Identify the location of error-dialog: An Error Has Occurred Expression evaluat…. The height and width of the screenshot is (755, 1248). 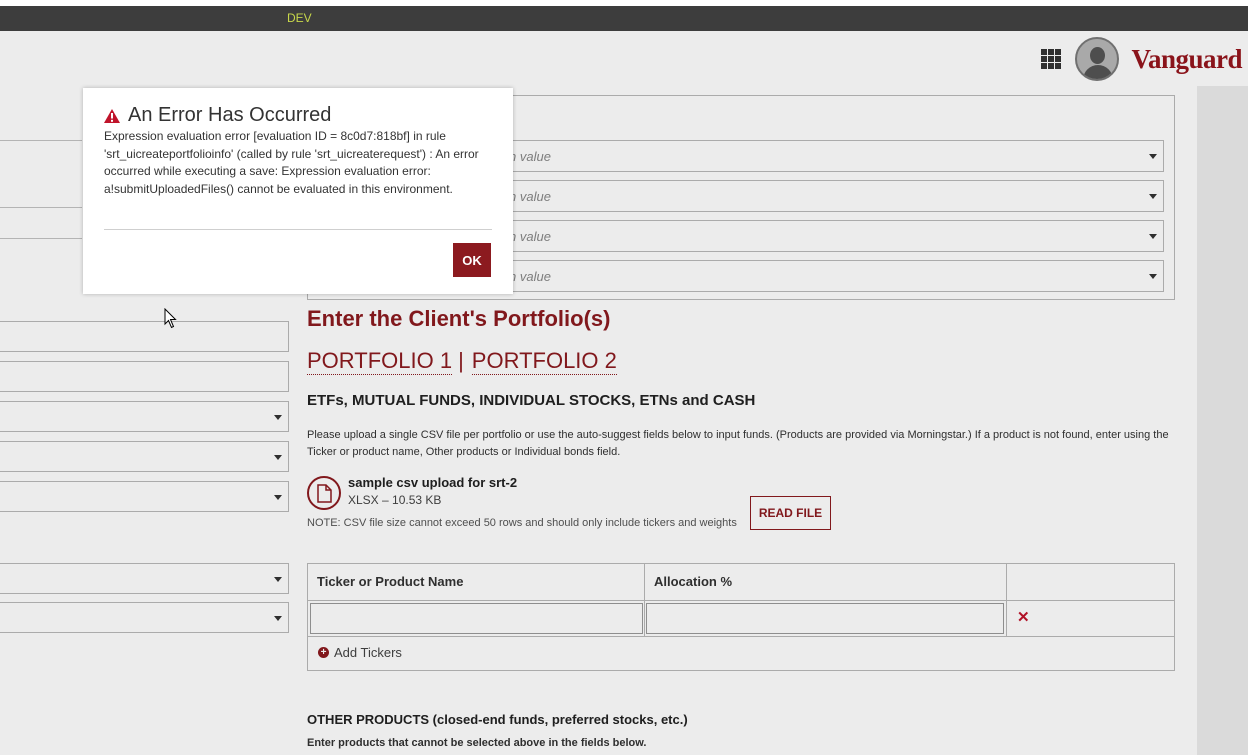
(298, 191).